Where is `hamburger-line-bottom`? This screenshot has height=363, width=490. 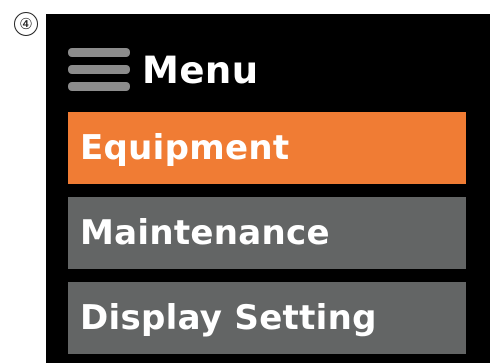
hamburger-line-bottom is located at coordinates (99, 86).